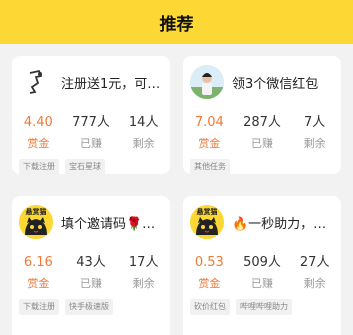 The image size is (353, 335). I want to click on reward-value: 7.04, so click(209, 122).